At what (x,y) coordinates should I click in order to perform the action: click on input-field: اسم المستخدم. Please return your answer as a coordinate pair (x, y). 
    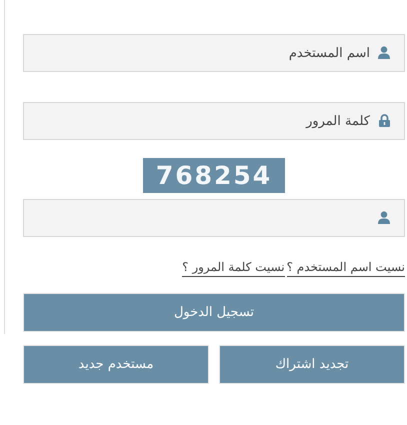
    Looking at the image, I should click on (214, 53).